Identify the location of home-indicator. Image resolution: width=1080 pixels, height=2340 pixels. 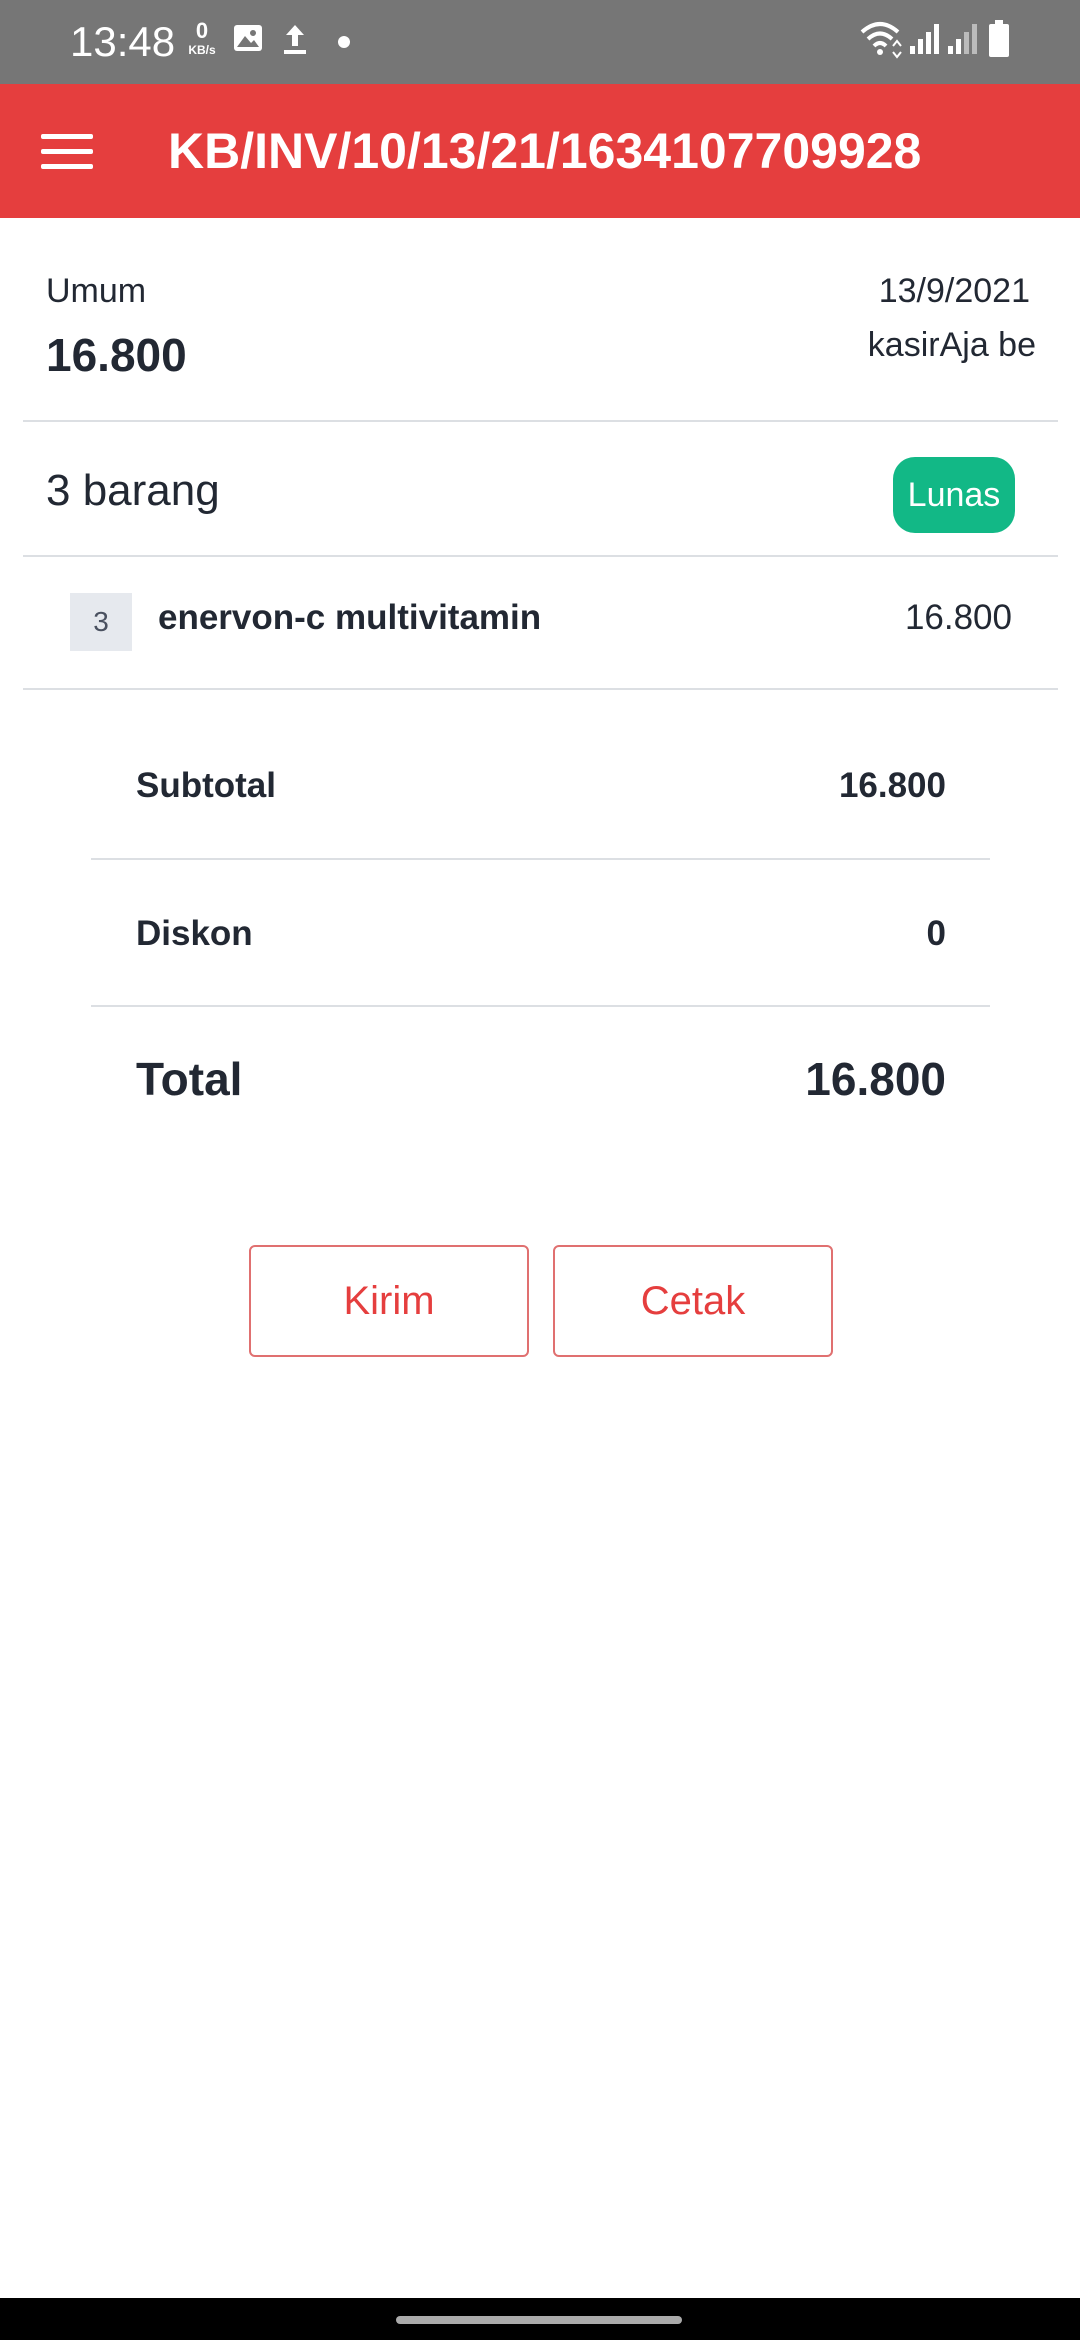
(539, 2320).